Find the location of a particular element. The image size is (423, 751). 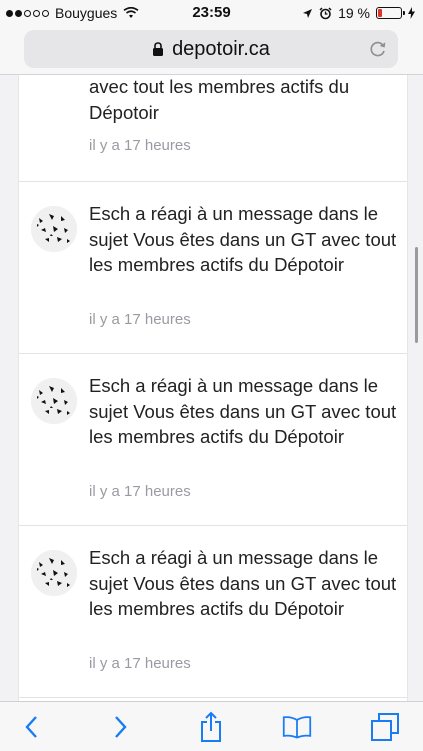

bookmarks-button is located at coordinates (297, 727).